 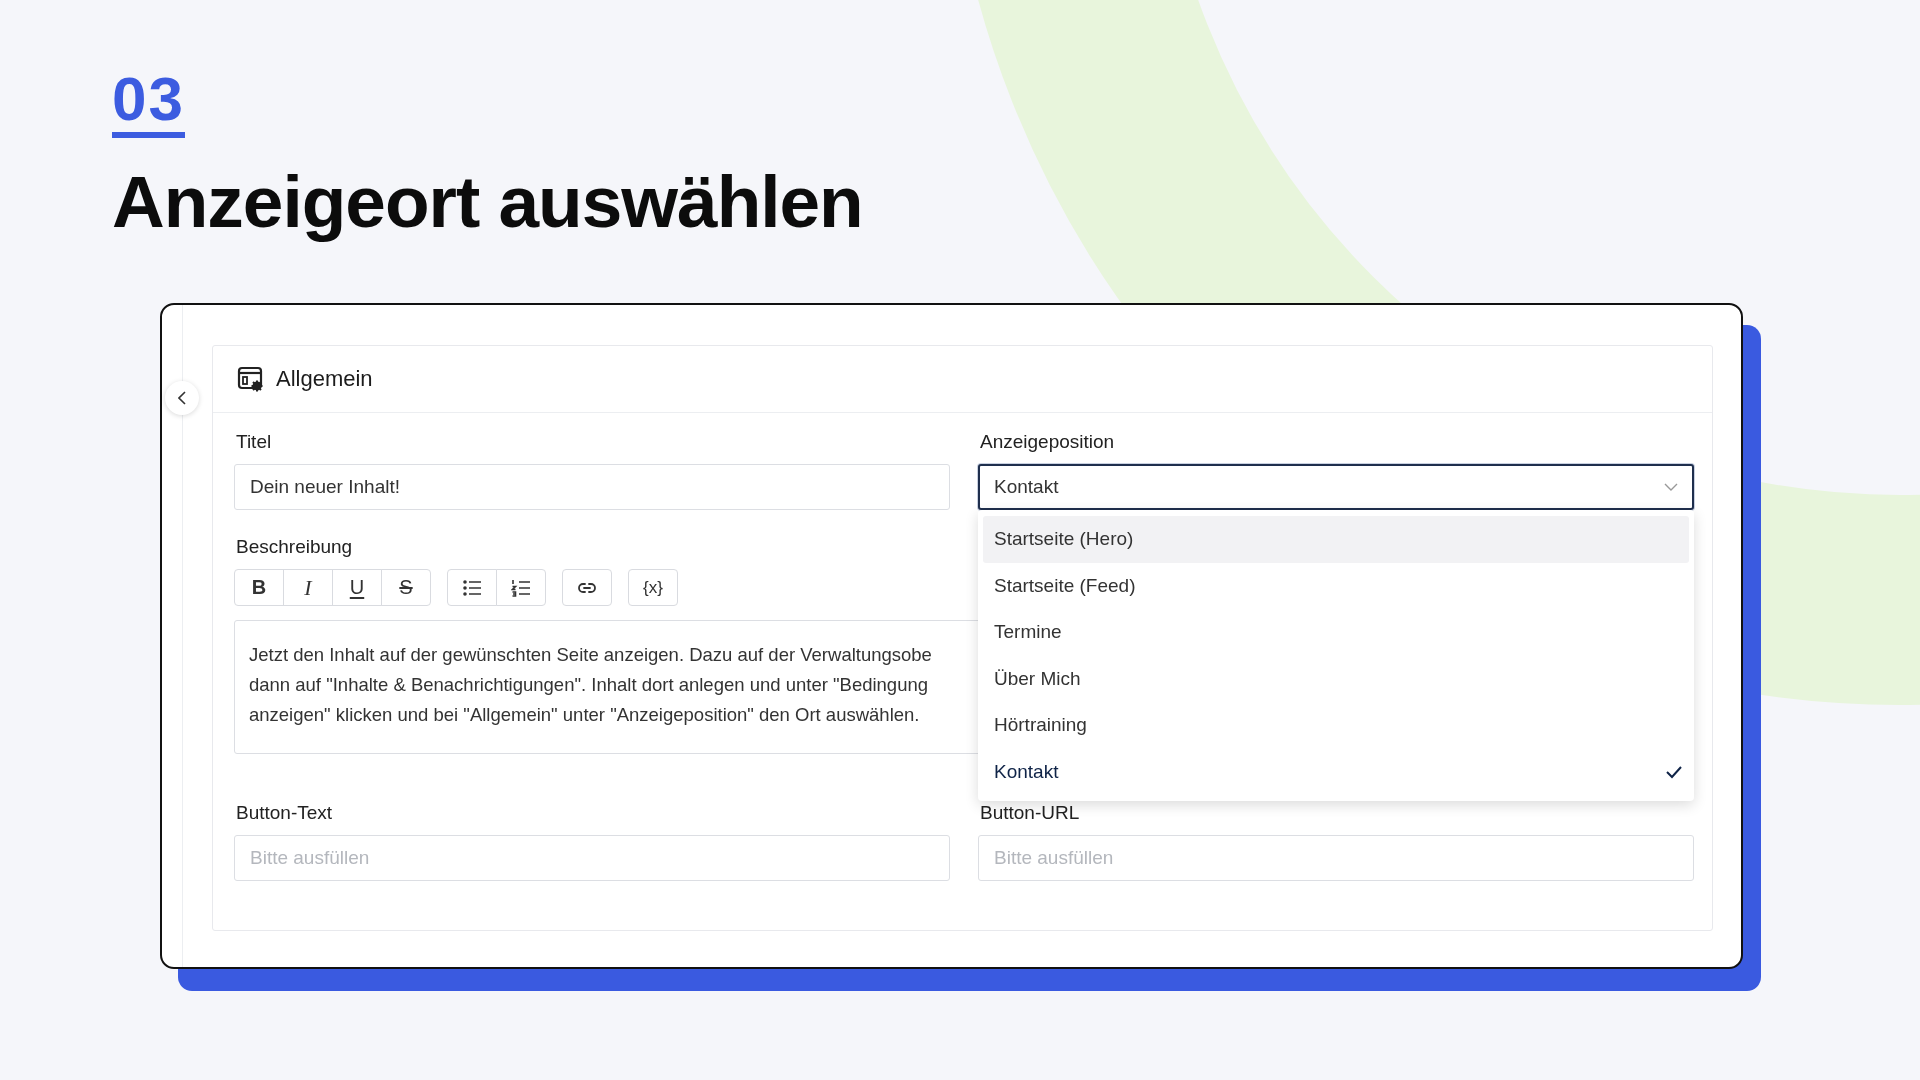 What do you see at coordinates (294, 547) in the screenshot?
I see `field-label: Beschreibung` at bounding box center [294, 547].